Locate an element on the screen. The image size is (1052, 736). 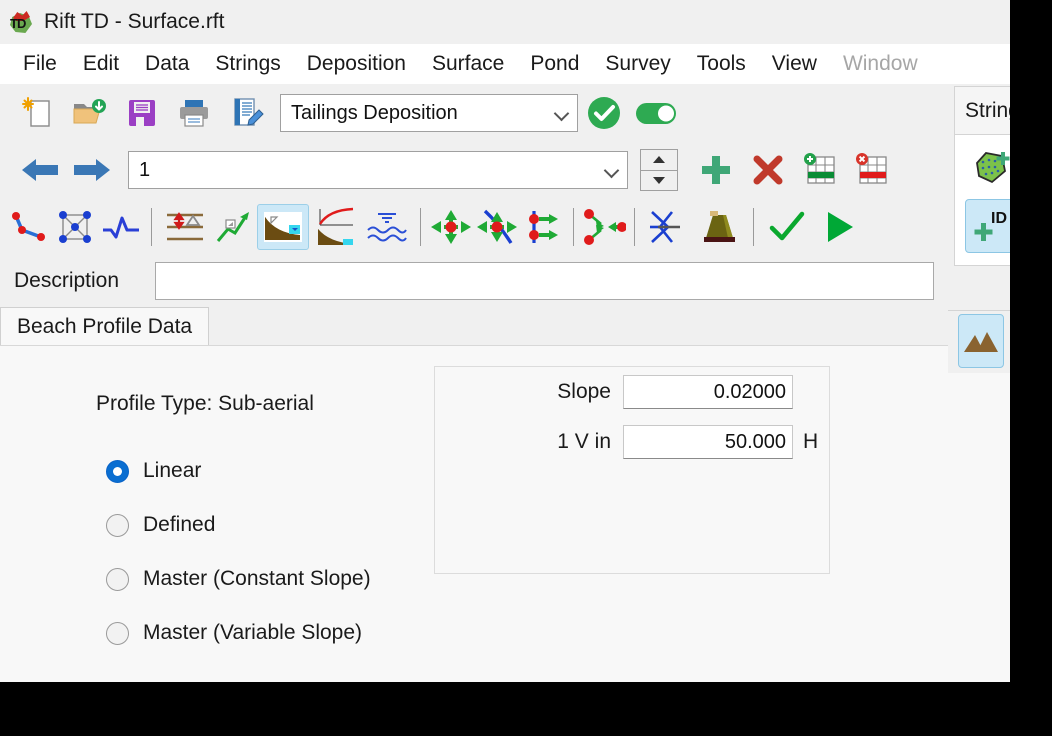
slope-arrow-icon is located at coordinates (232, 227).